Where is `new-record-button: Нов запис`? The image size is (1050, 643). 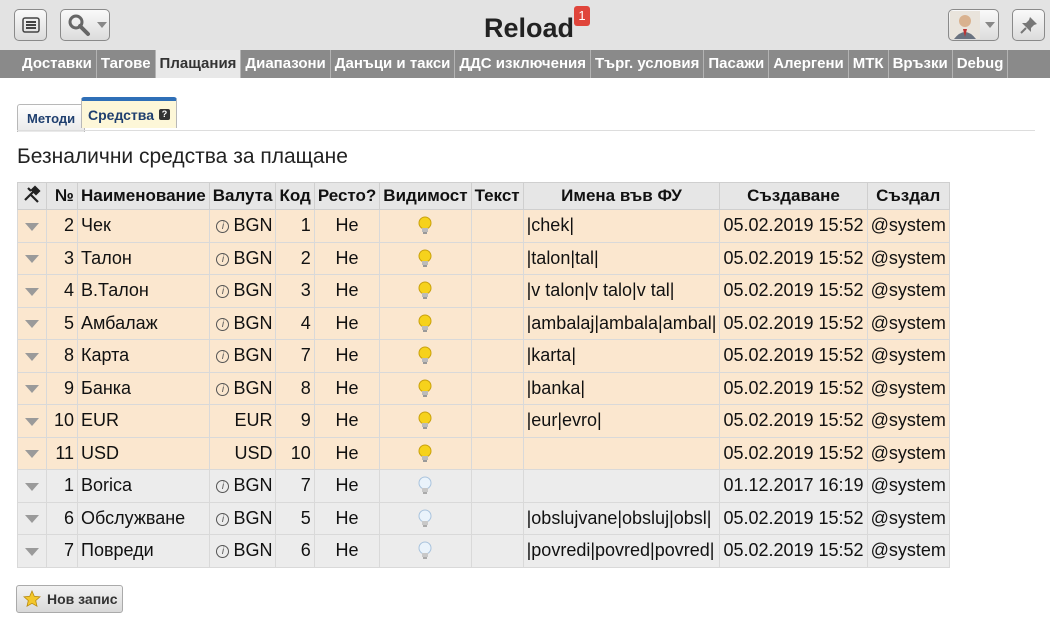
new-record-button: Нов запис is located at coordinates (69, 599).